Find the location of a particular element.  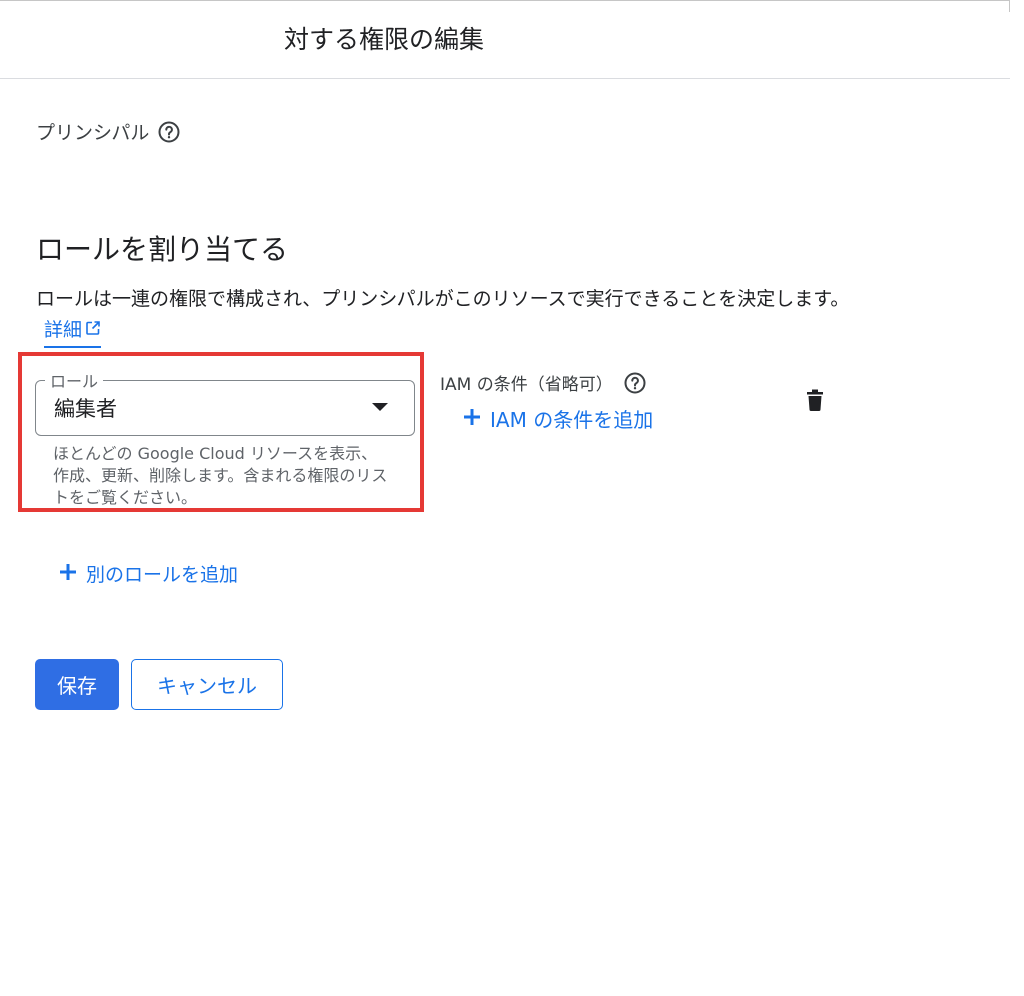

learn-more-link: 詳細 is located at coordinates (73, 331).